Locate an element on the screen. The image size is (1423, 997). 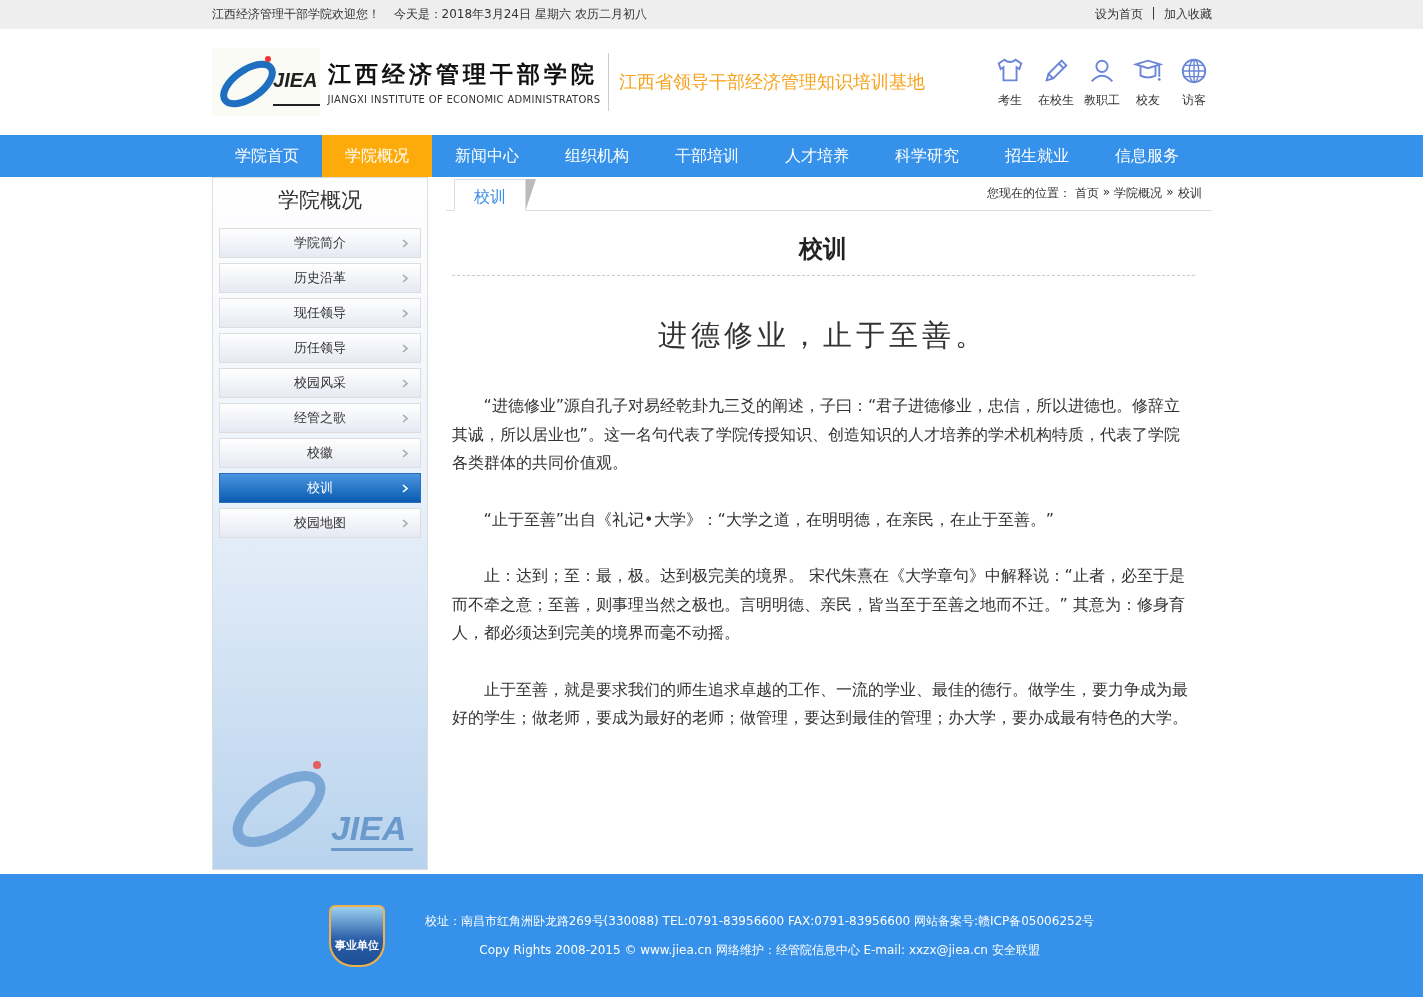
portal-link: 考生 is located at coordinates (1009, 82).